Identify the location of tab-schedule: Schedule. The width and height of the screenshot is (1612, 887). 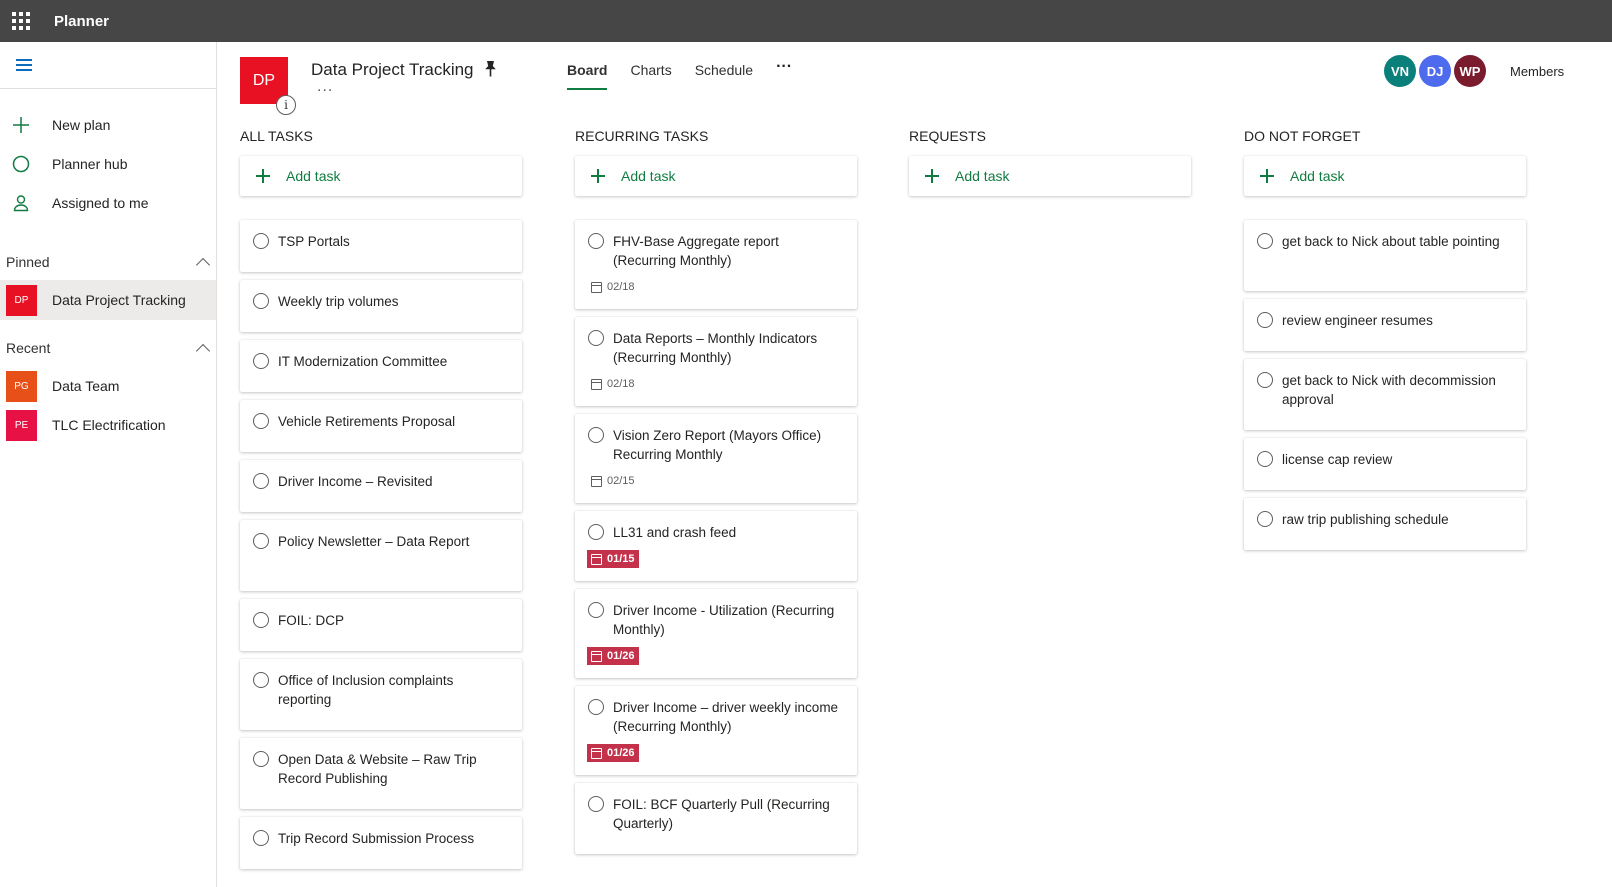
(724, 76).